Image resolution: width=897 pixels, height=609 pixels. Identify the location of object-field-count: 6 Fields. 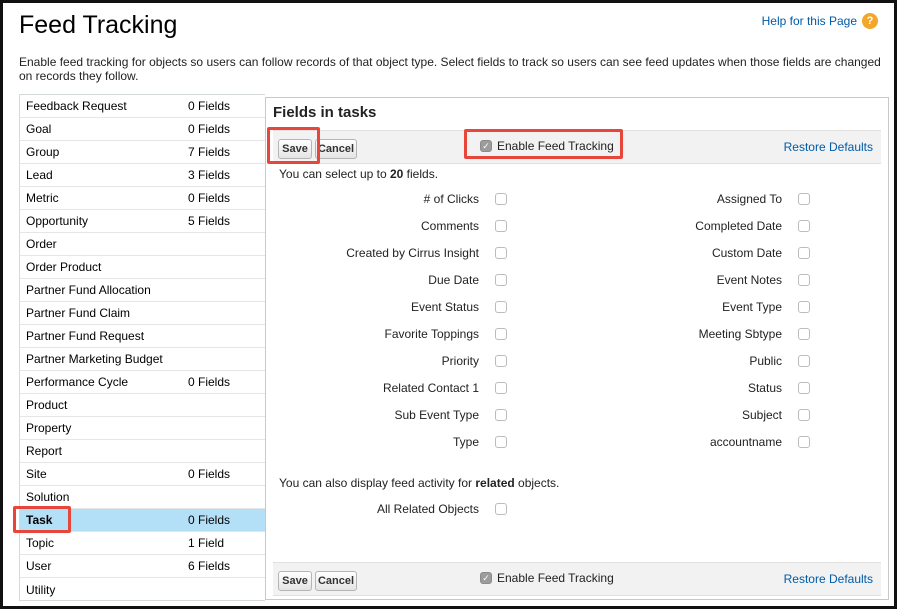
(209, 566).